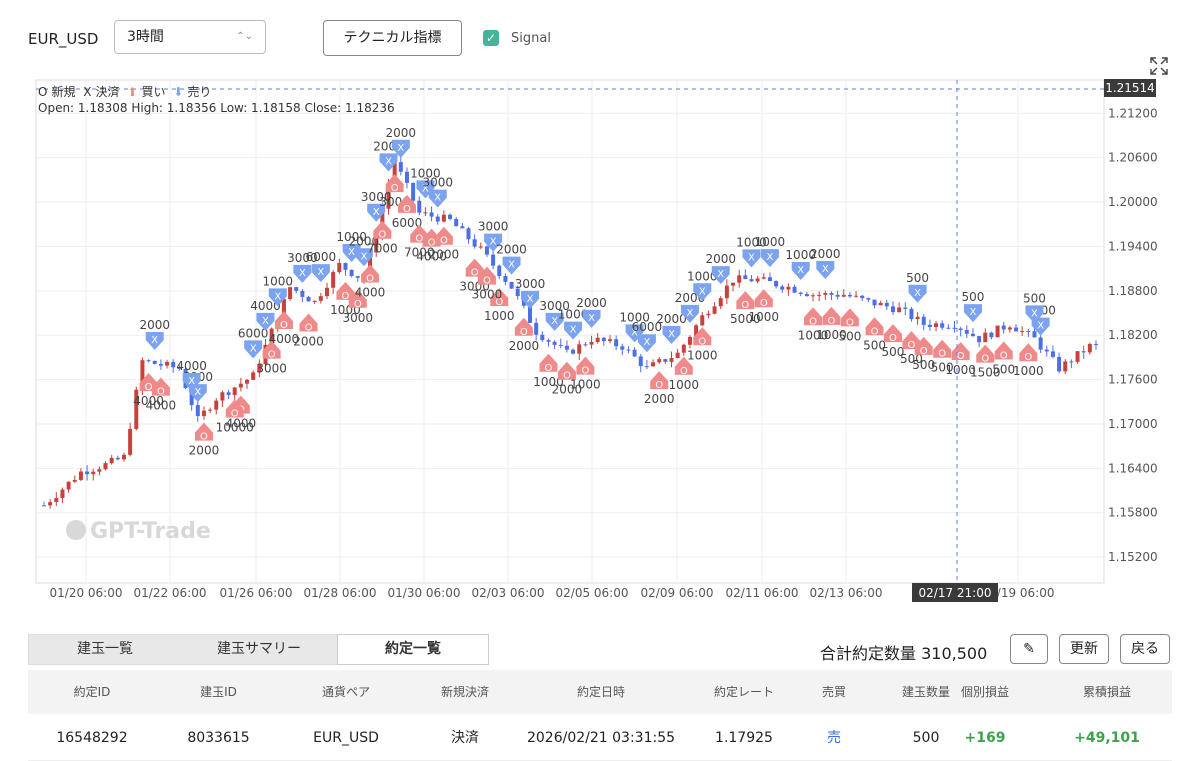  What do you see at coordinates (190, 37) in the screenshot?
I see `timeframe-select: 3時間 ⌃⌄` at bounding box center [190, 37].